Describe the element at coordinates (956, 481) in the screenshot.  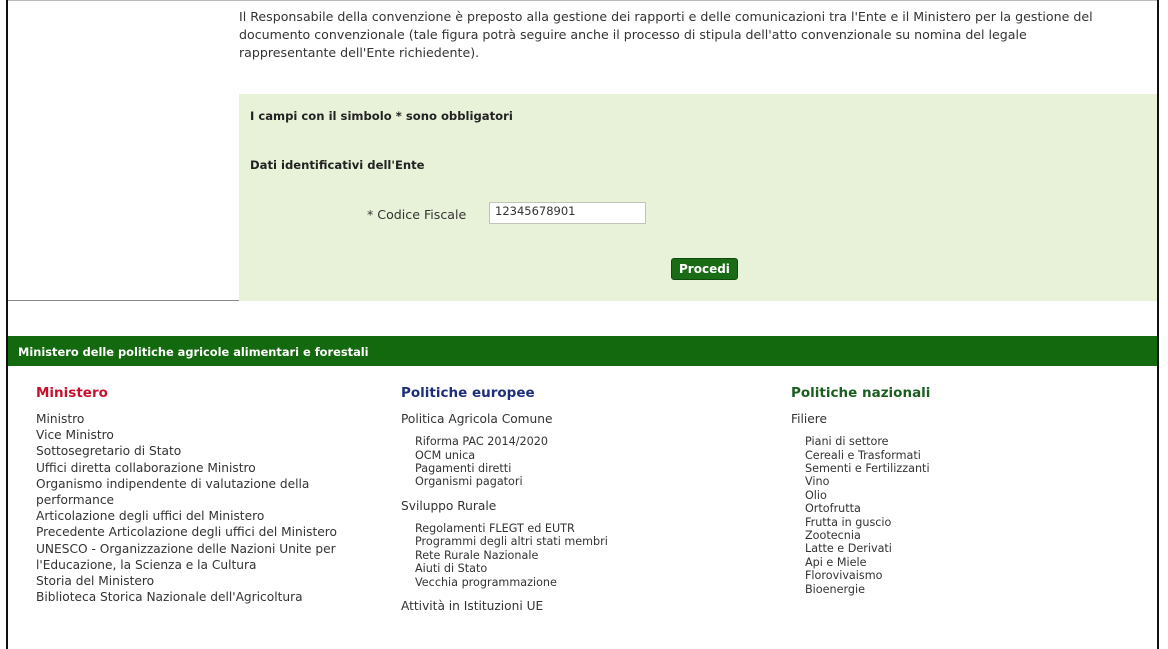
I see `footer-sublink: Vino` at that location.